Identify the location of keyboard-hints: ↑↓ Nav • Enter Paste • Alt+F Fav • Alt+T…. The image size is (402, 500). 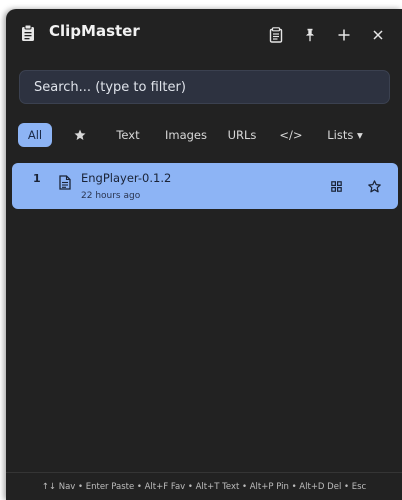
(204, 486).